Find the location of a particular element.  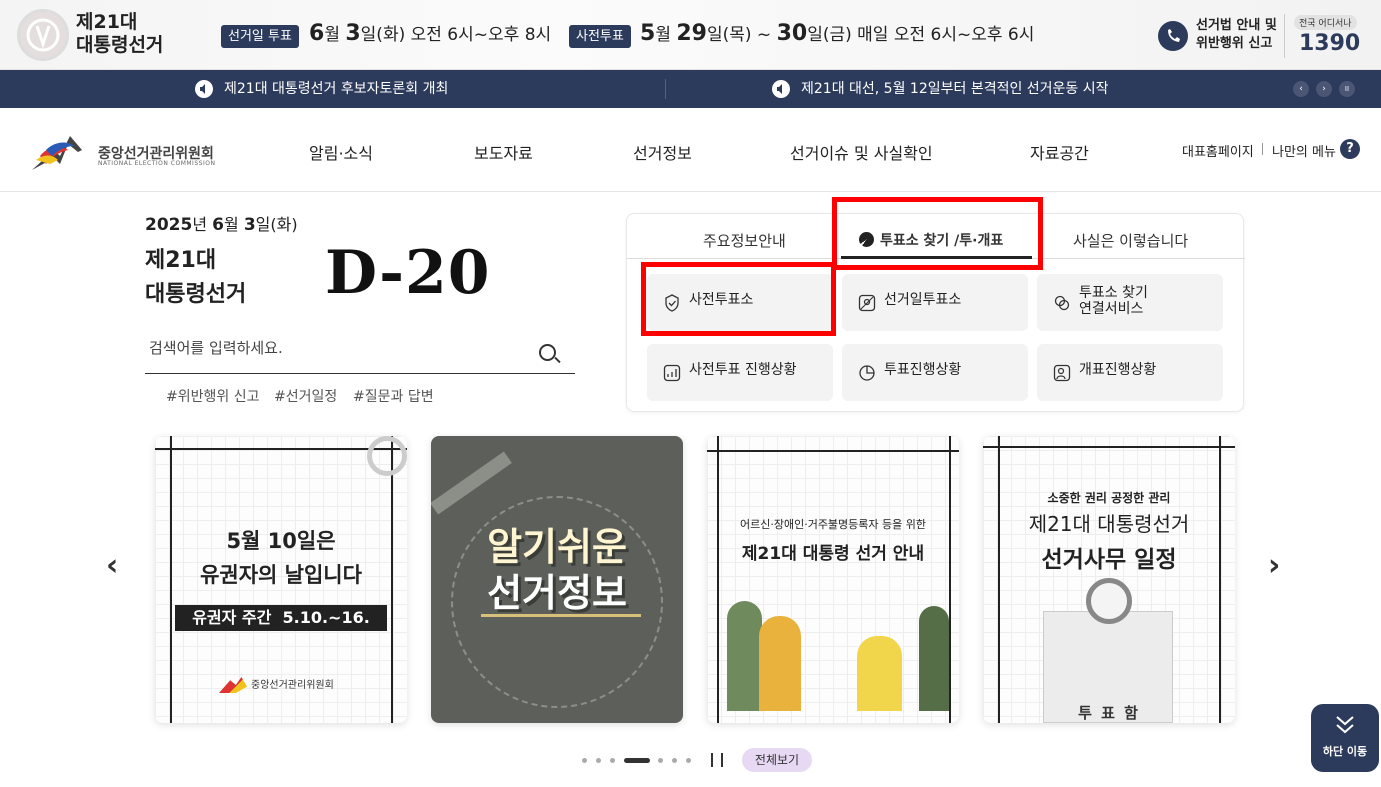

card-guide-subtitle: 어르신·장애인·거주불명등록자 등을 위한 is located at coordinates (833, 524).